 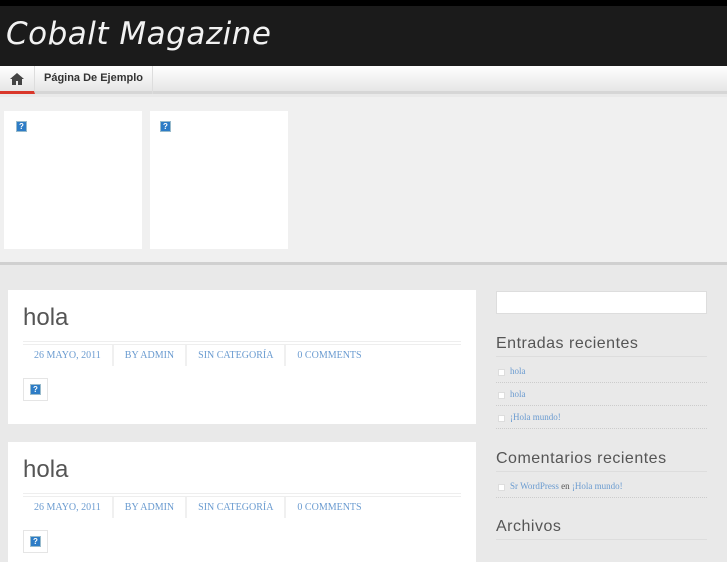 I want to click on widget-title: Archivos, so click(x=601, y=529).